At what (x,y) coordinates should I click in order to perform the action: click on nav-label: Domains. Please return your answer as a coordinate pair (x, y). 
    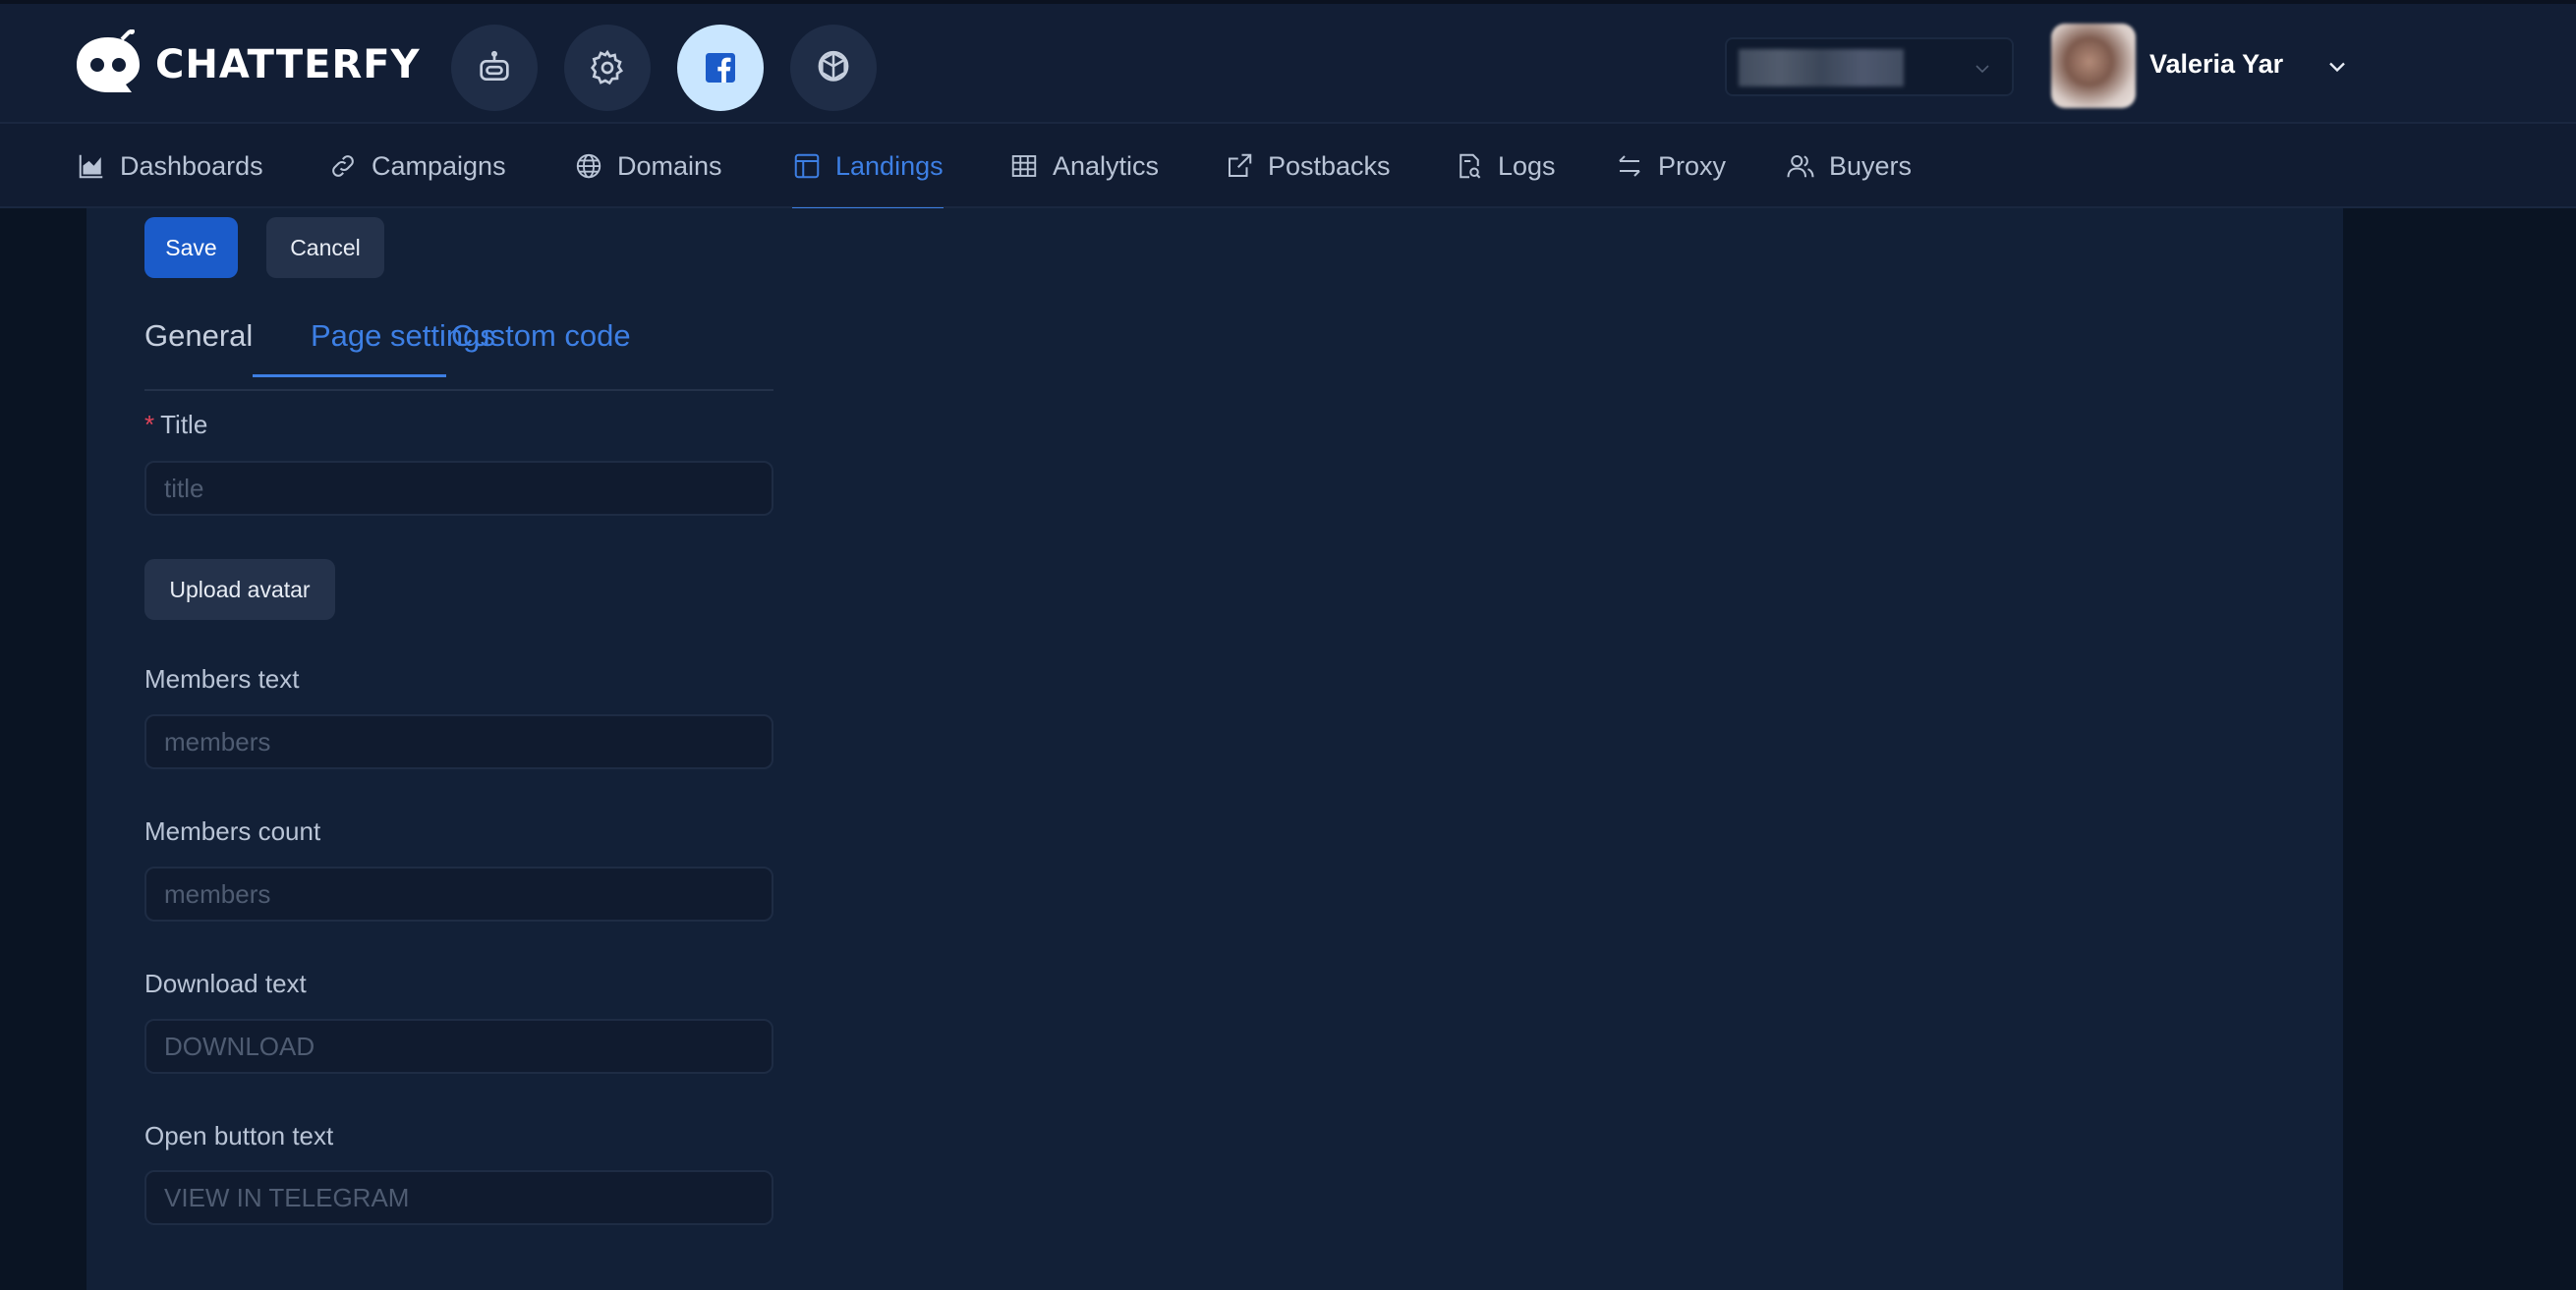
    Looking at the image, I should click on (669, 165).